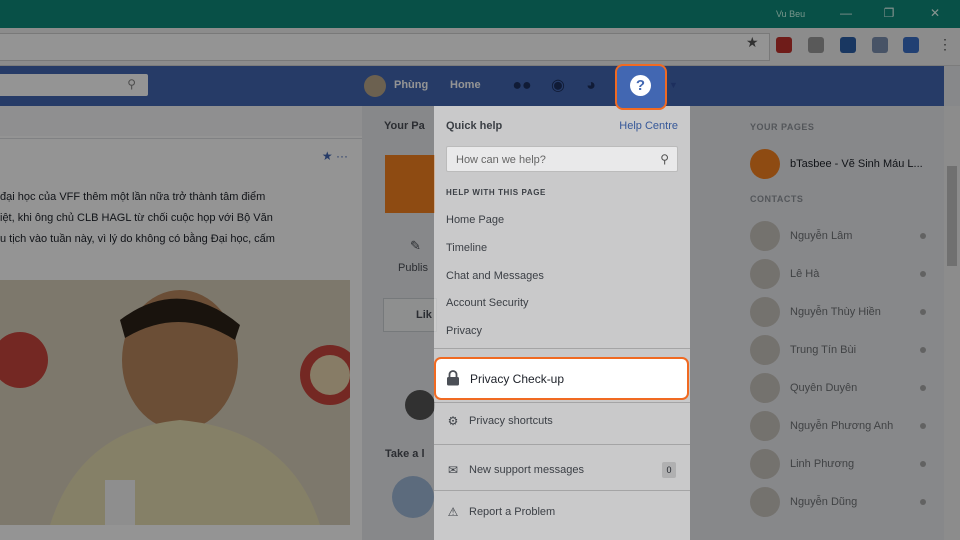 The height and width of the screenshot is (540, 960). What do you see at coordinates (385, 47) in the screenshot?
I see `address-bar` at bounding box center [385, 47].